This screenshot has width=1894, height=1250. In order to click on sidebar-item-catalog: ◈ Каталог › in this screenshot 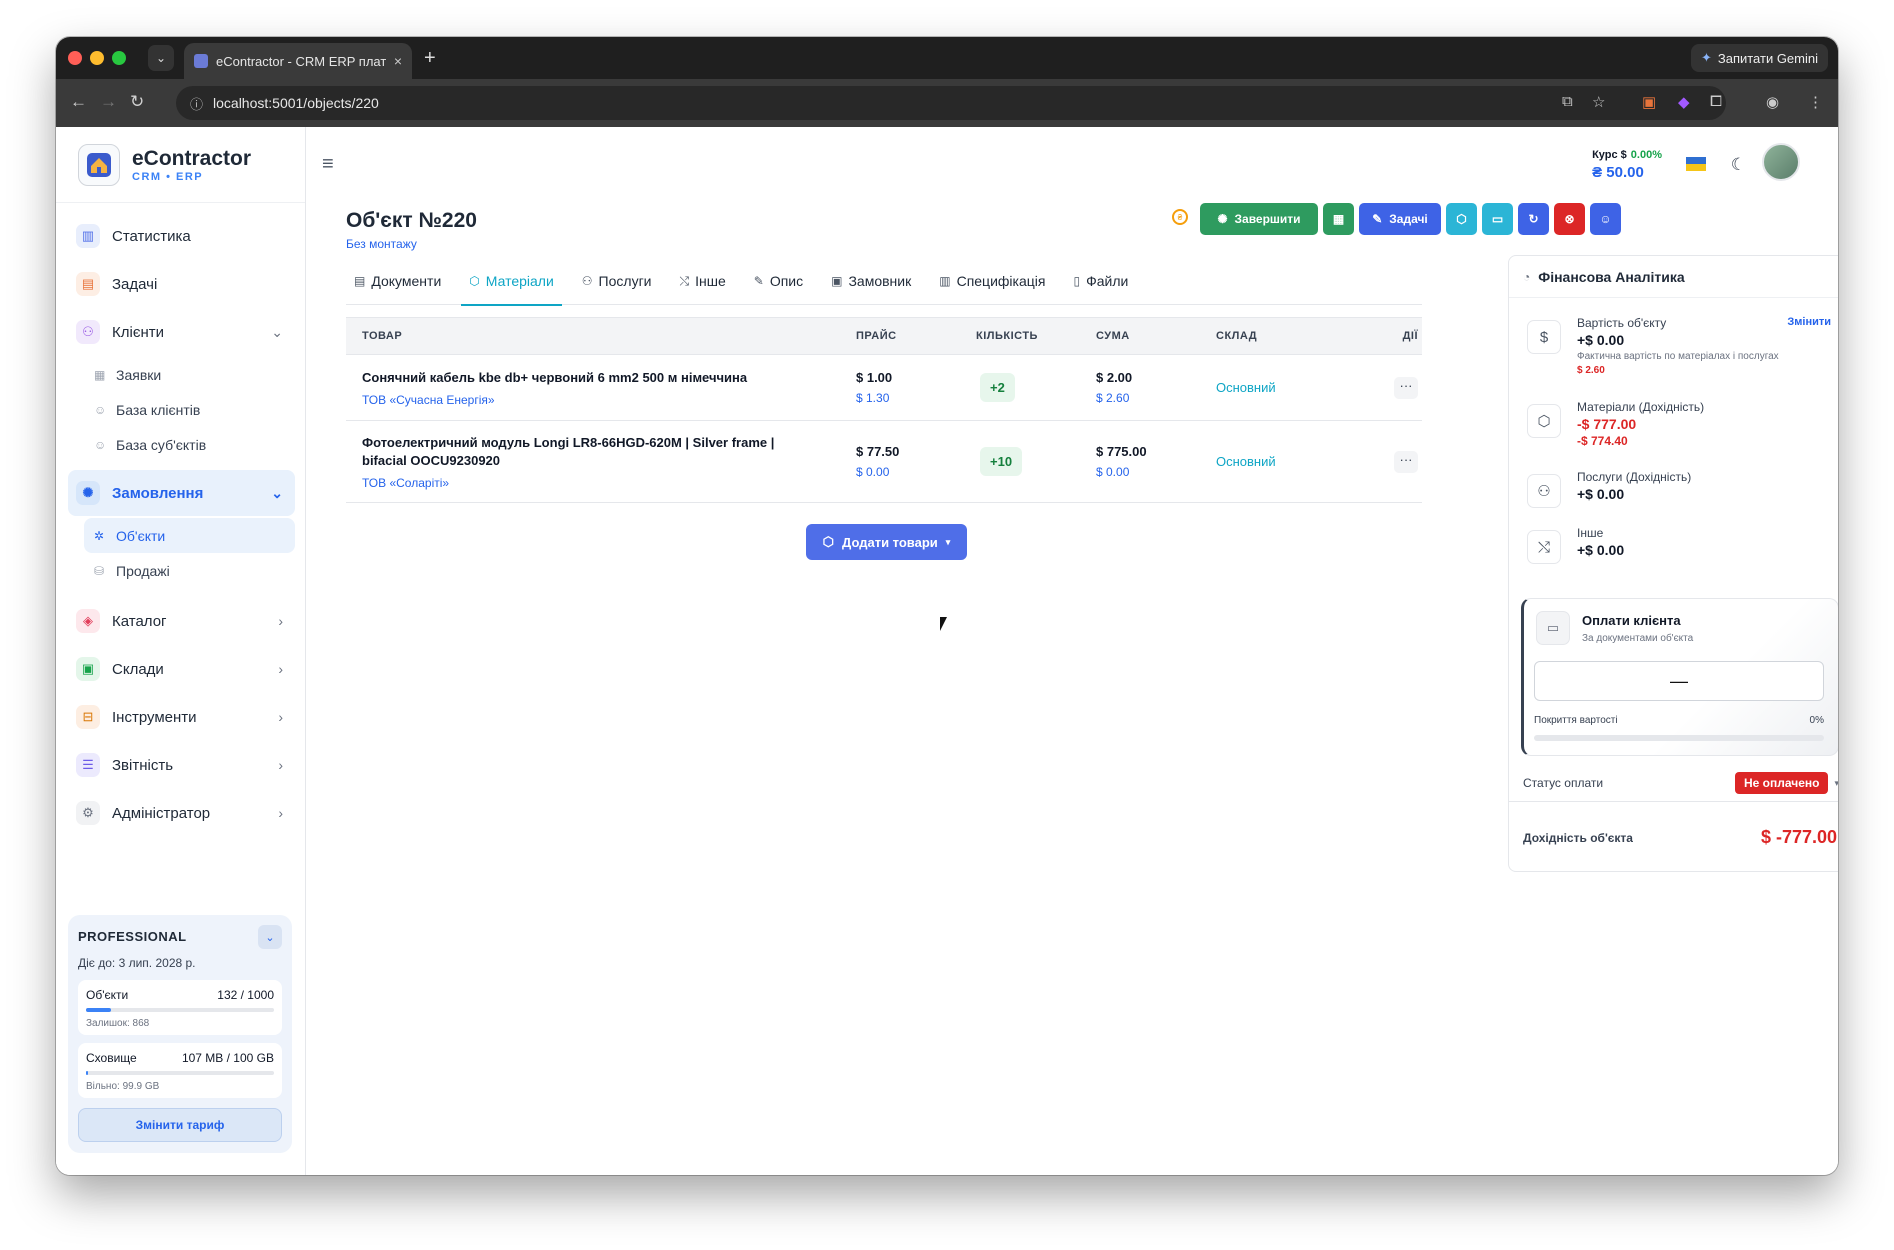, I will do `click(180, 621)`.